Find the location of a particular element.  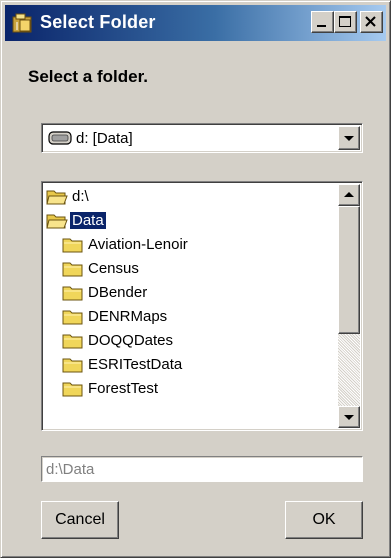

maximize-button is located at coordinates (345, 22).